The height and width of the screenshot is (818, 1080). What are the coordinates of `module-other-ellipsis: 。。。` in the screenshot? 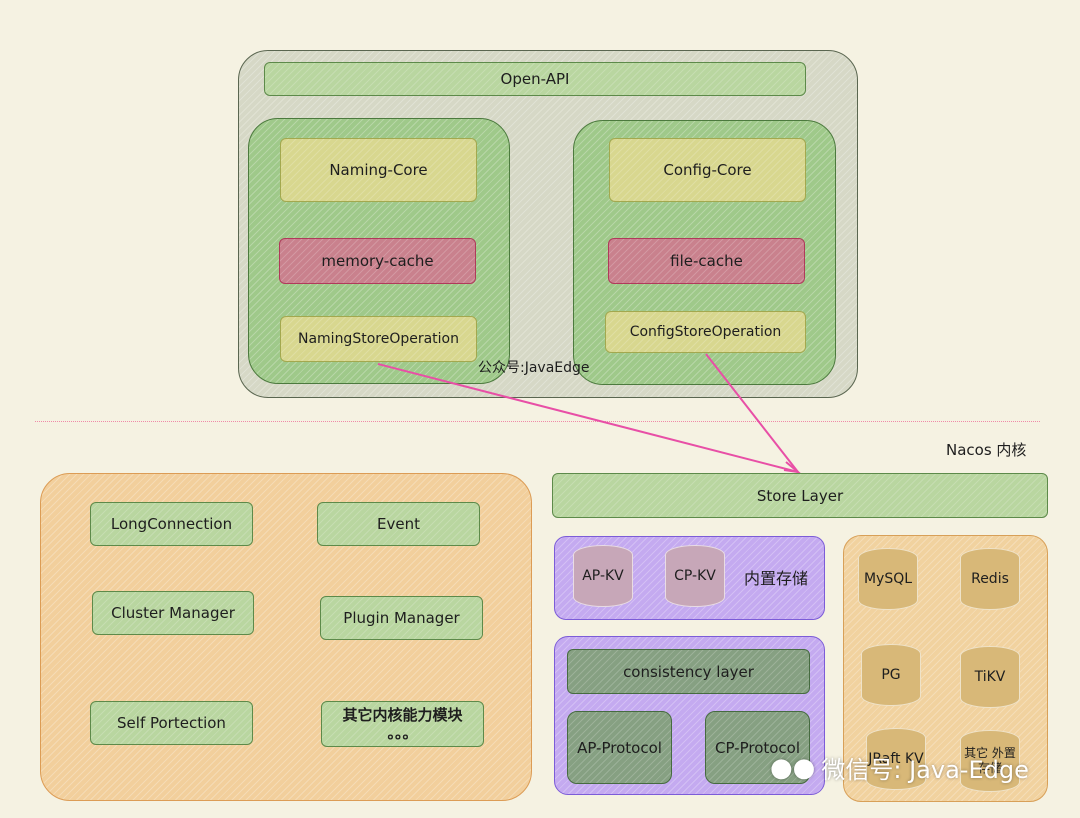 It's located at (402, 733).